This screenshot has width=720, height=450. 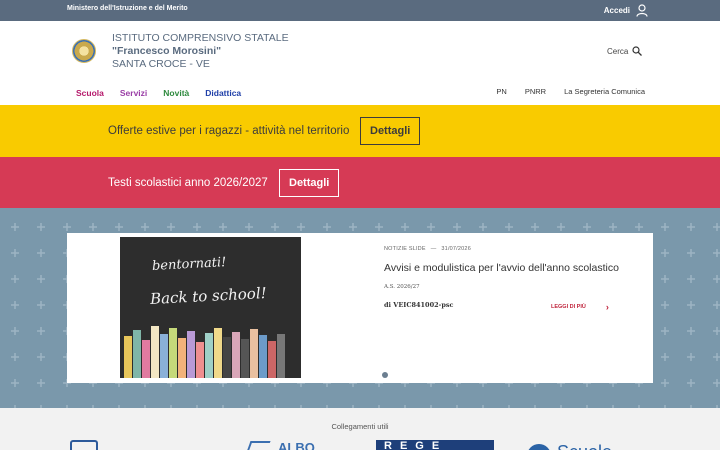 I want to click on read-more-label: LEGGI DI PIÙ, so click(x=568, y=307).